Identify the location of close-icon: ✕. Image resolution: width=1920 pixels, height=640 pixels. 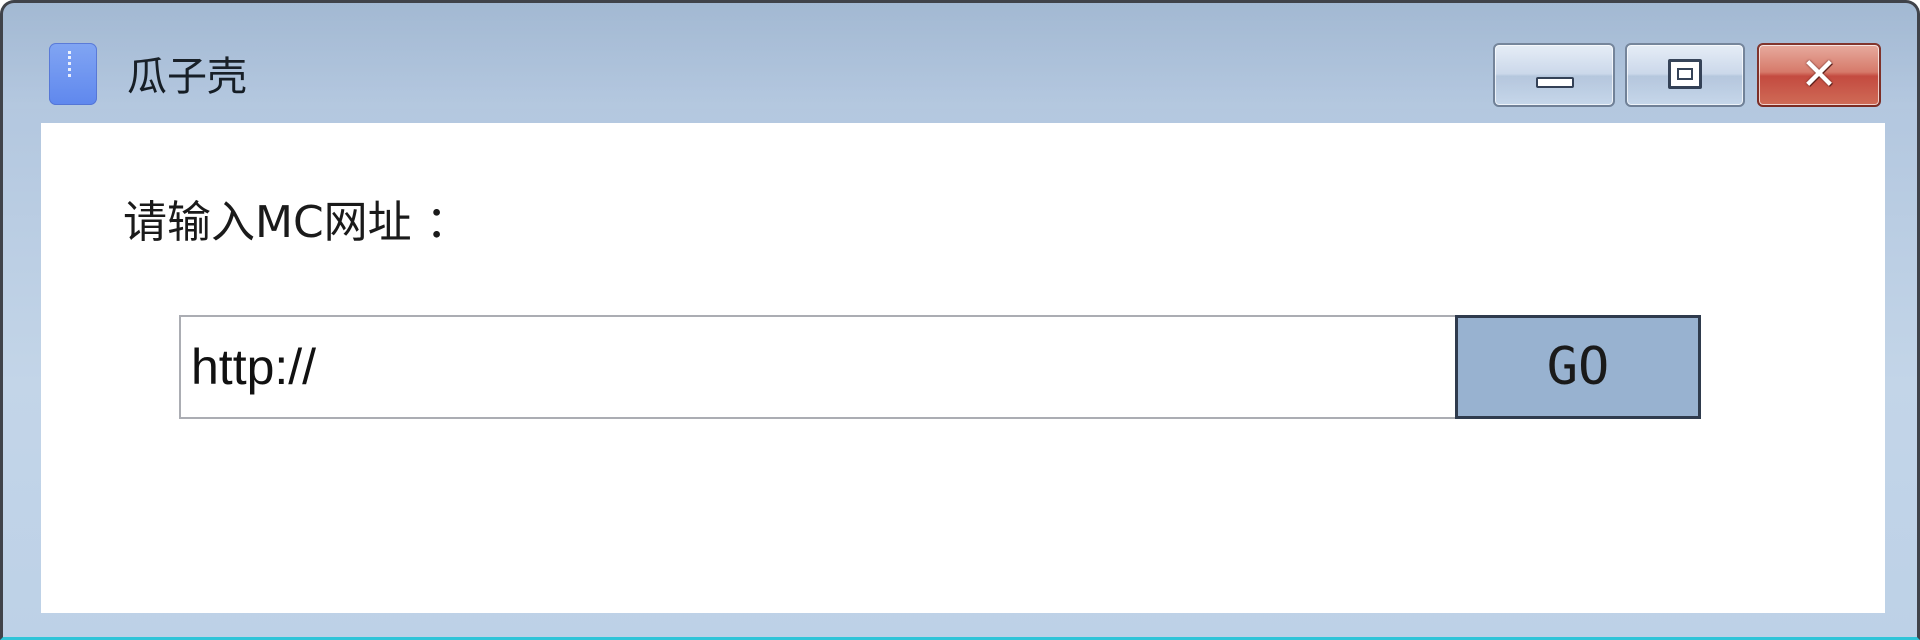
(1819, 74).